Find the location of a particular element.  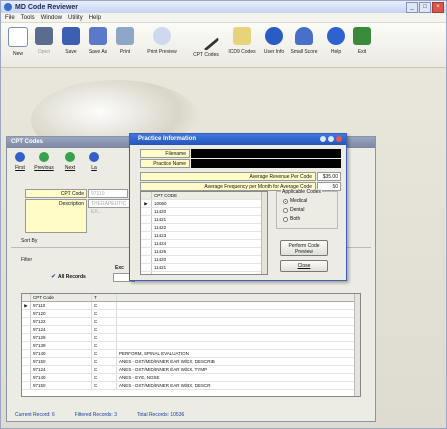

help-icon is located at coordinates (336, 36).